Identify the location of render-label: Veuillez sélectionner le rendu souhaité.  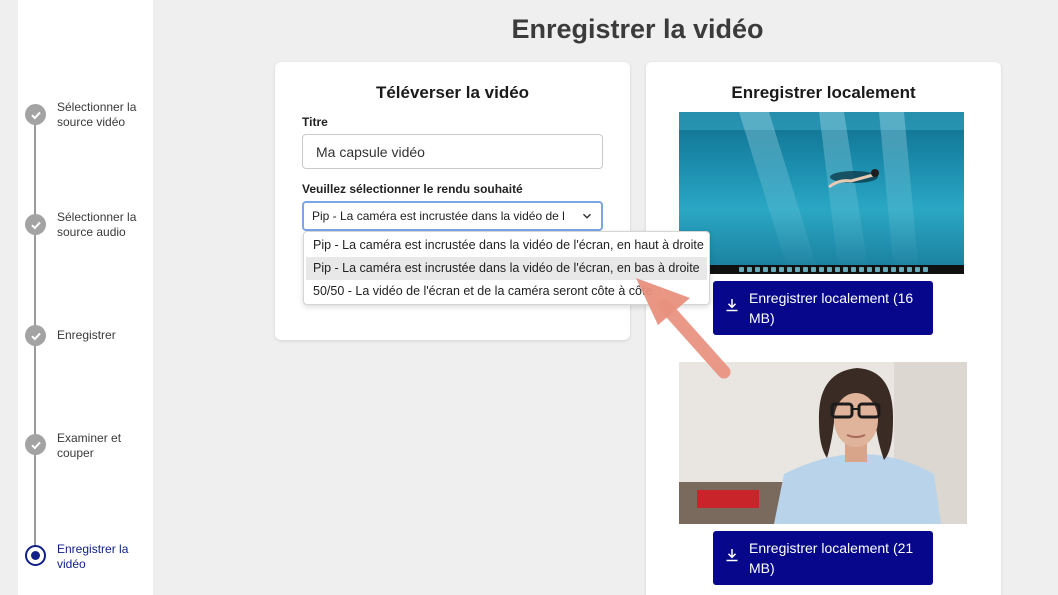
(412, 189).